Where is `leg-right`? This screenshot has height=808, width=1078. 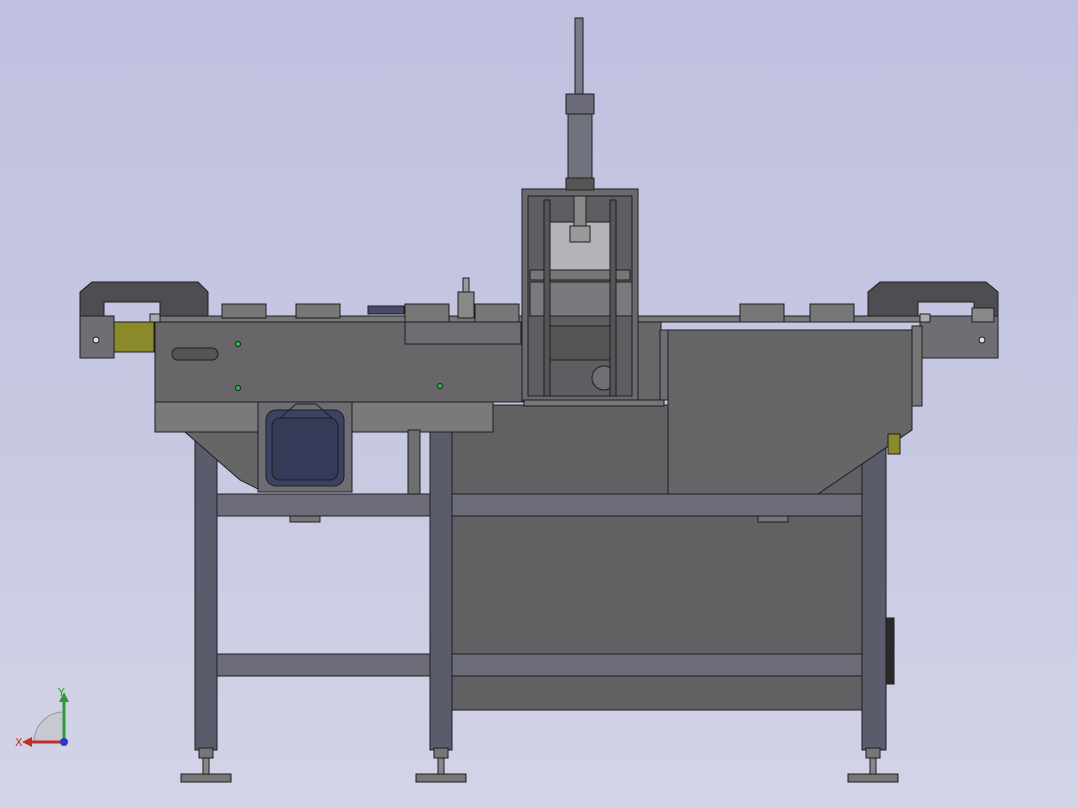 leg-right is located at coordinates (874, 595).